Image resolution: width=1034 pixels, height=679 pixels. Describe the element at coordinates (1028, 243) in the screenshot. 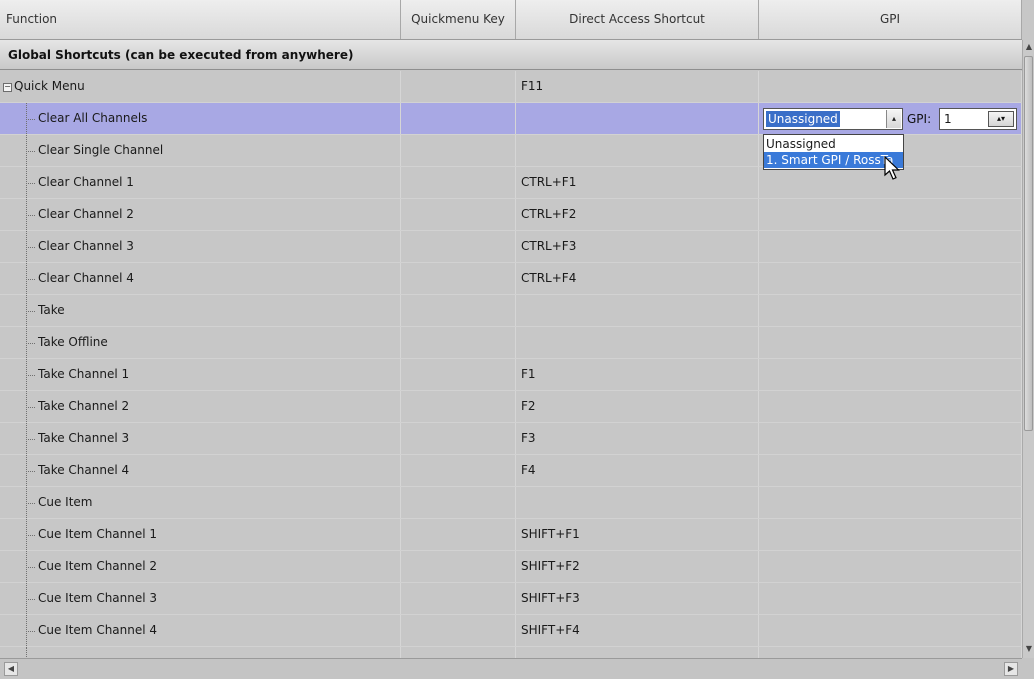

I see `vertical-scroll-thumb` at that location.